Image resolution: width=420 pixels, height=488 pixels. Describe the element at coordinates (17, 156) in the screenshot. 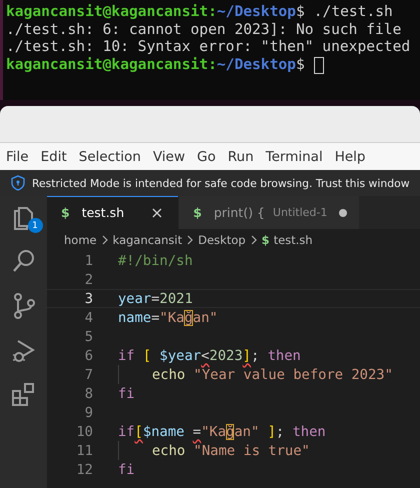

I see `menu-item: File` at that location.